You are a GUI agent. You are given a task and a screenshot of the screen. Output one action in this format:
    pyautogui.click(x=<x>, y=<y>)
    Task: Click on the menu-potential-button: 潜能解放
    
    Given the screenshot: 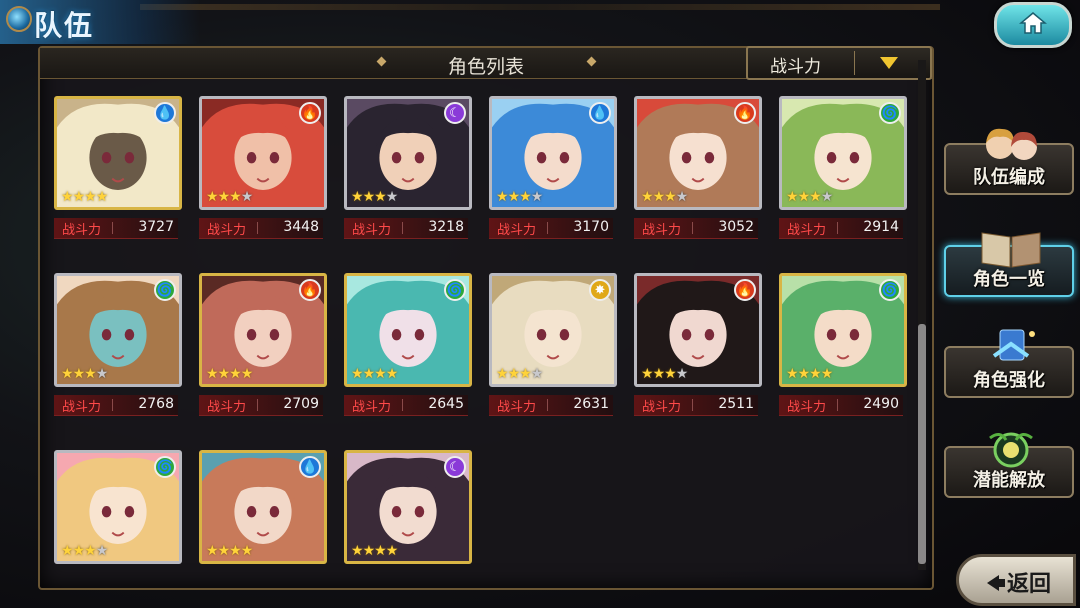 What is the action you would take?
    pyautogui.click(x=1009, y=465)
    